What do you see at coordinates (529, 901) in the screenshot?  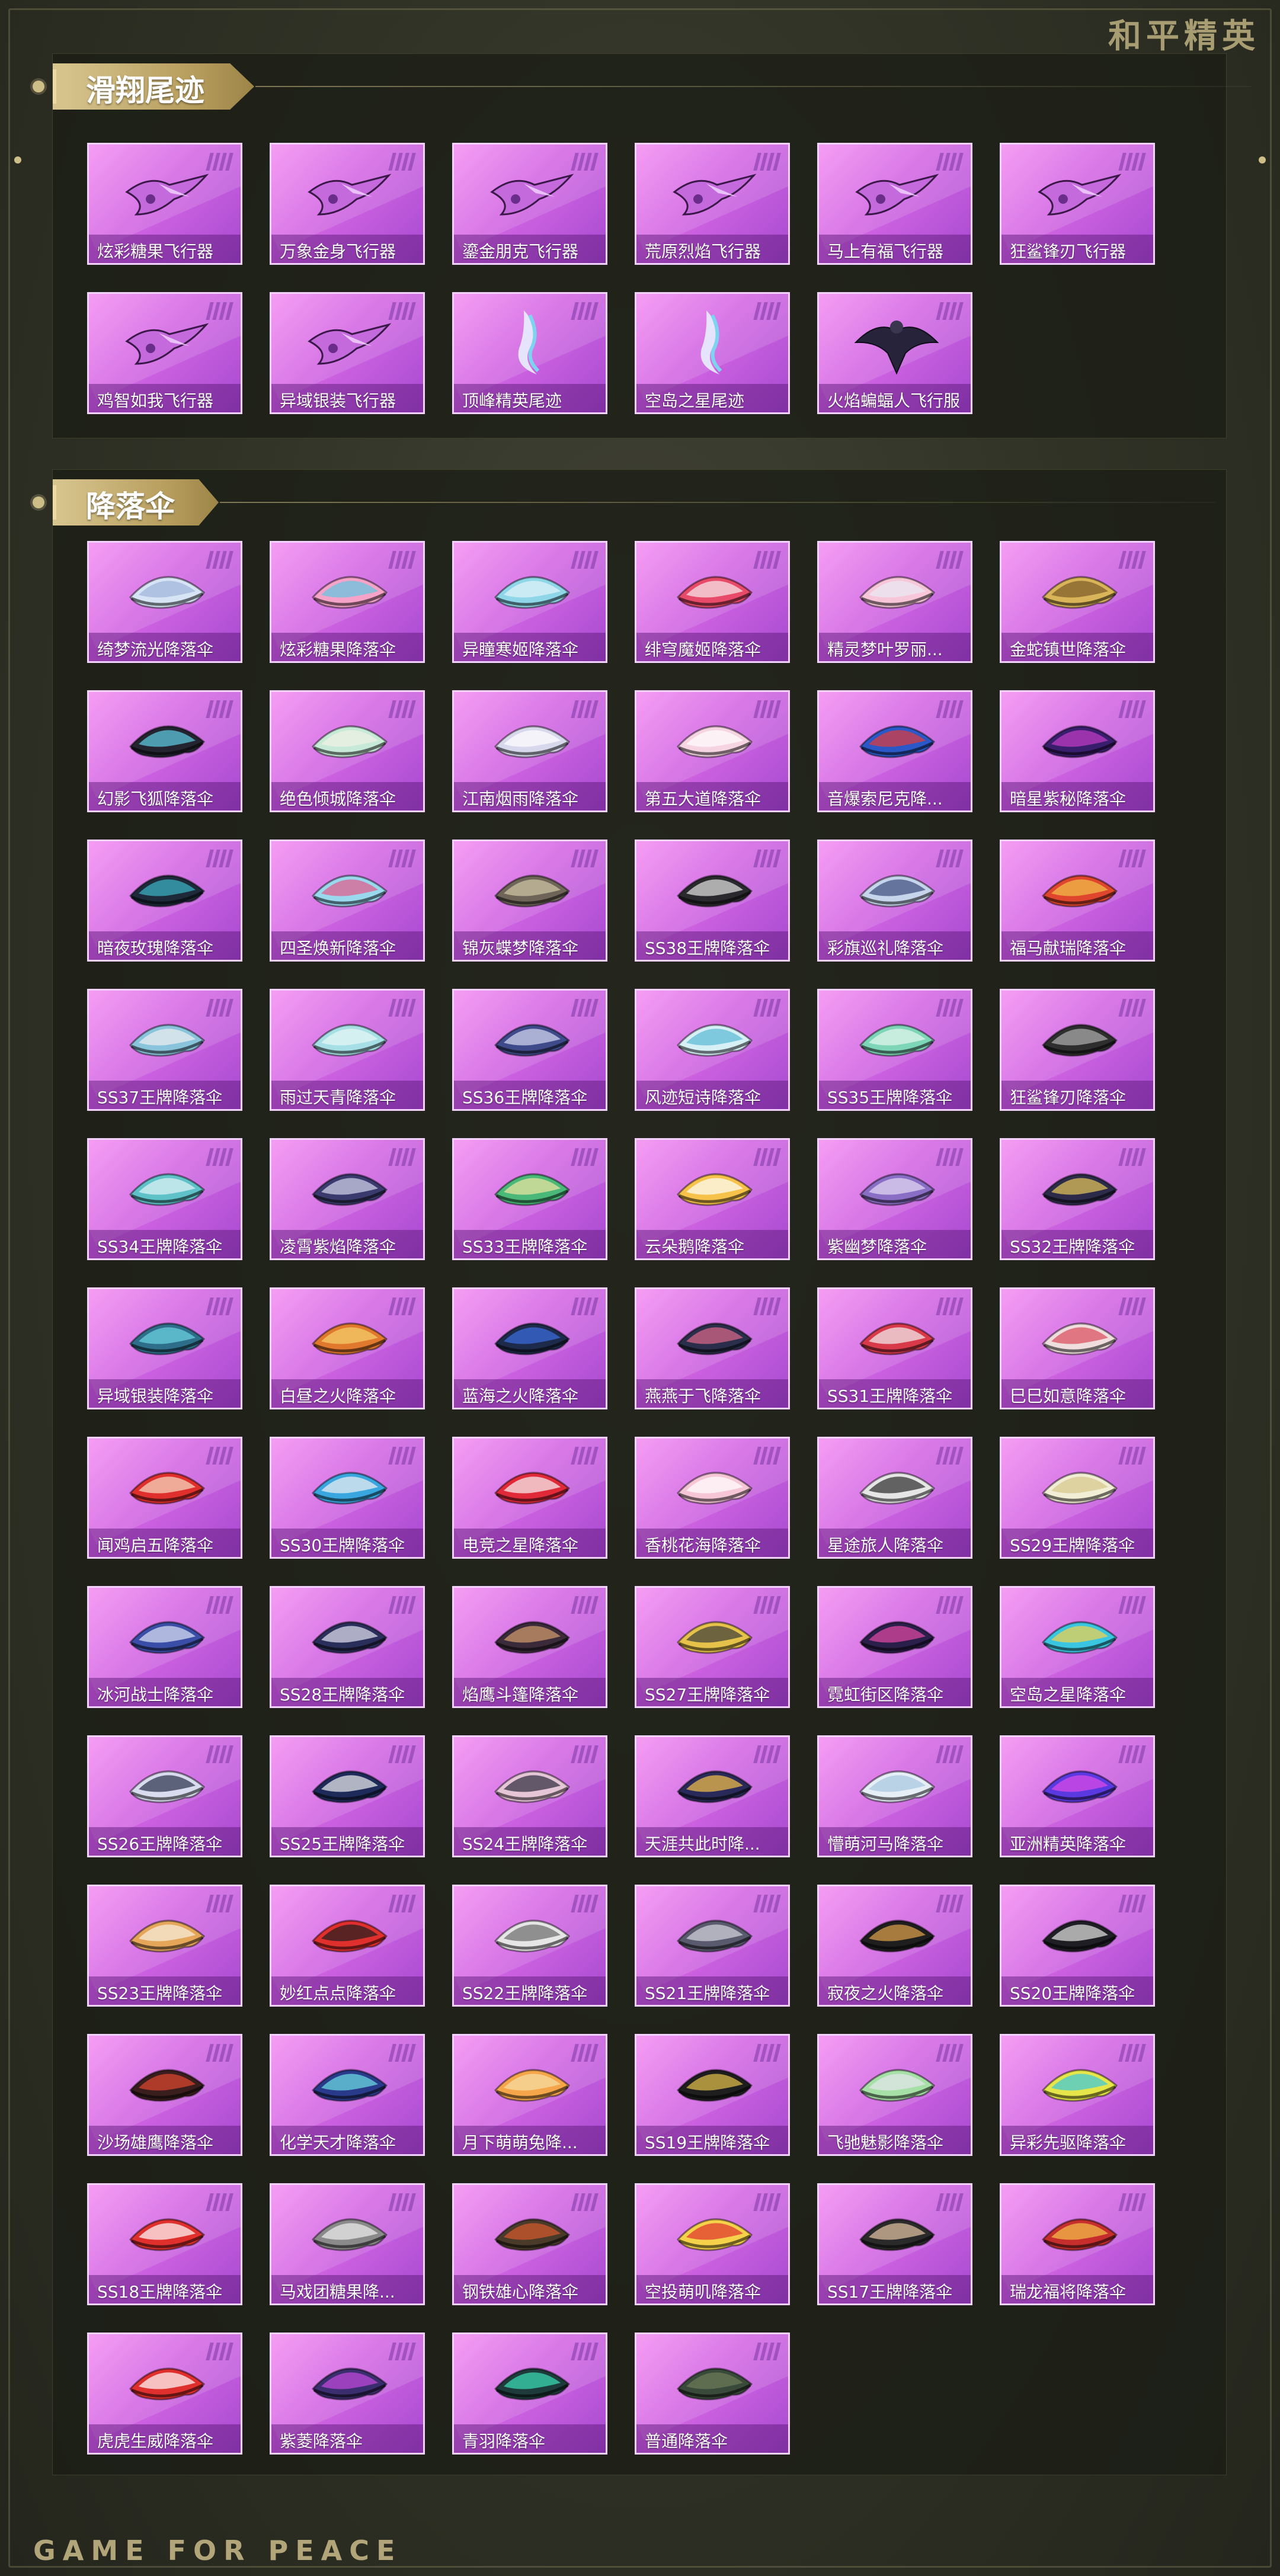 I see `item-card: 锦灰蝶梦降落伞` at bounding box center [529, 901].